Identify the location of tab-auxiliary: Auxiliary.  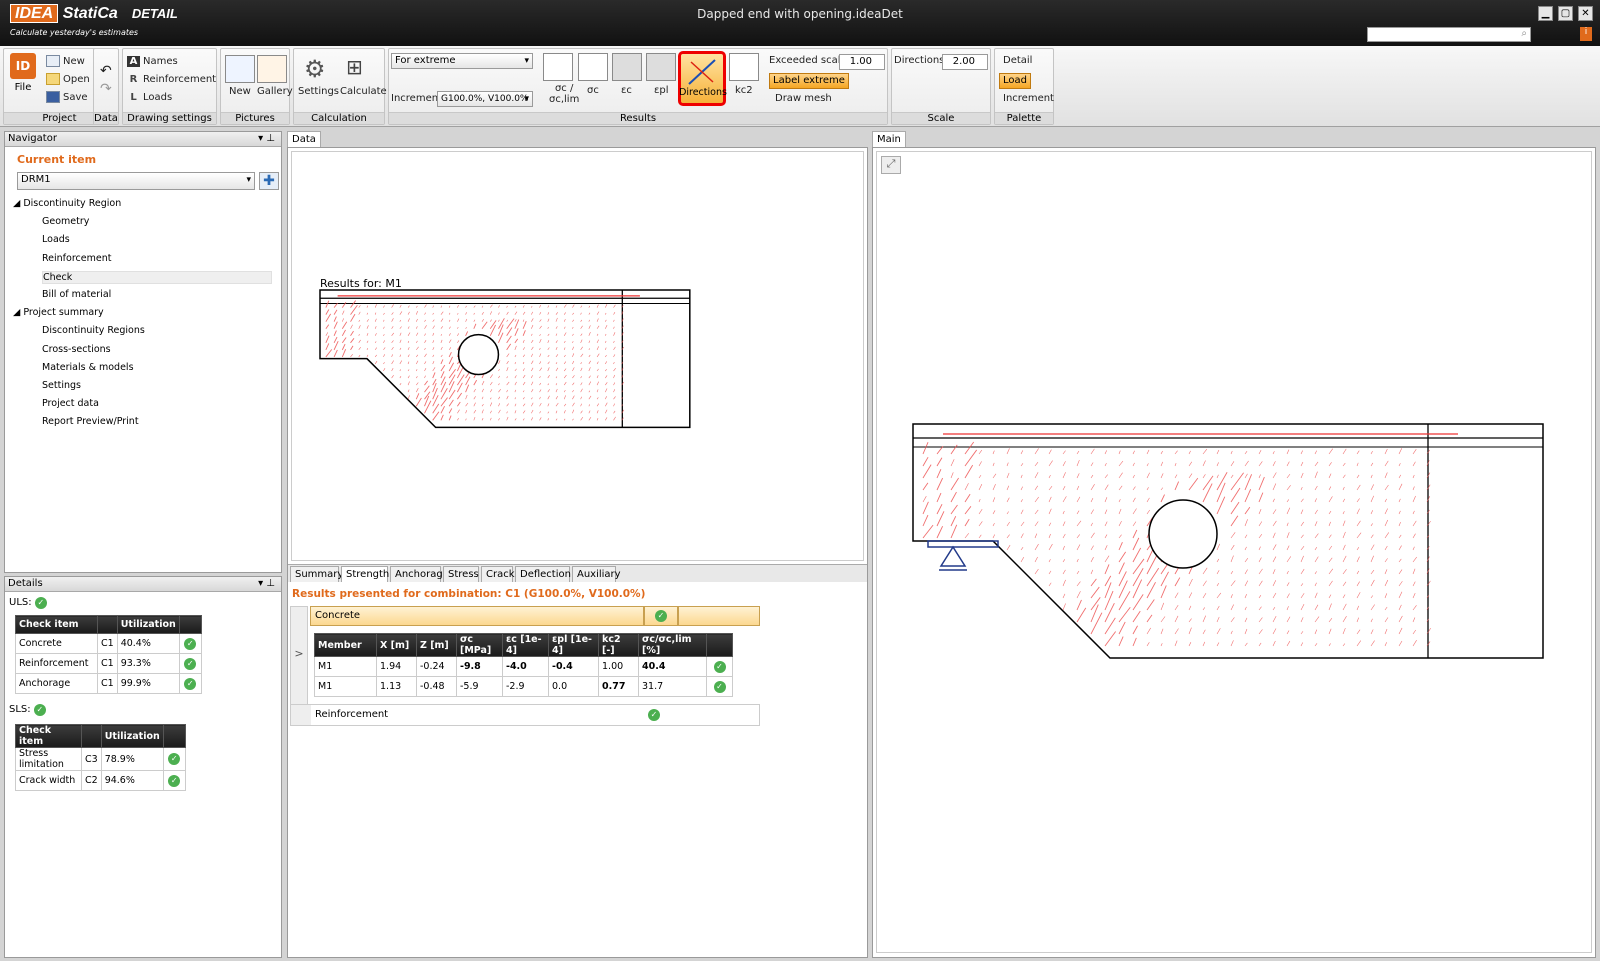
(596, 574).